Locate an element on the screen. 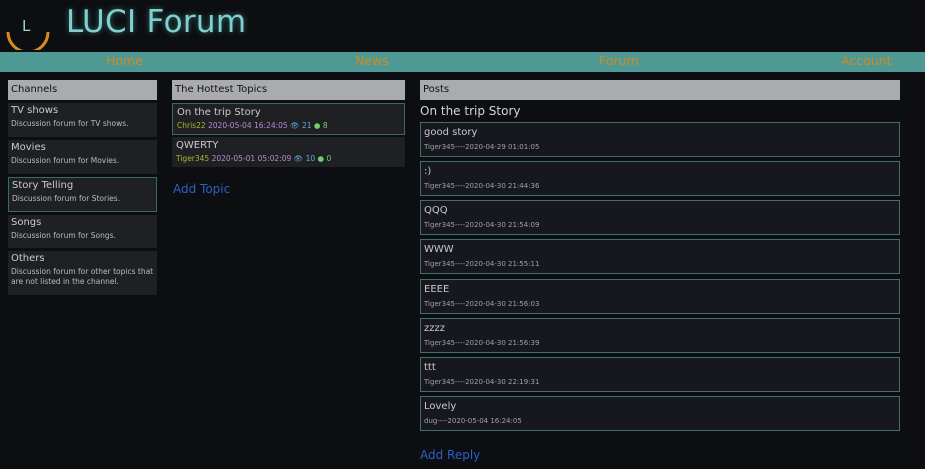  channel-name: TV shows is located at coordinates (35, 110).